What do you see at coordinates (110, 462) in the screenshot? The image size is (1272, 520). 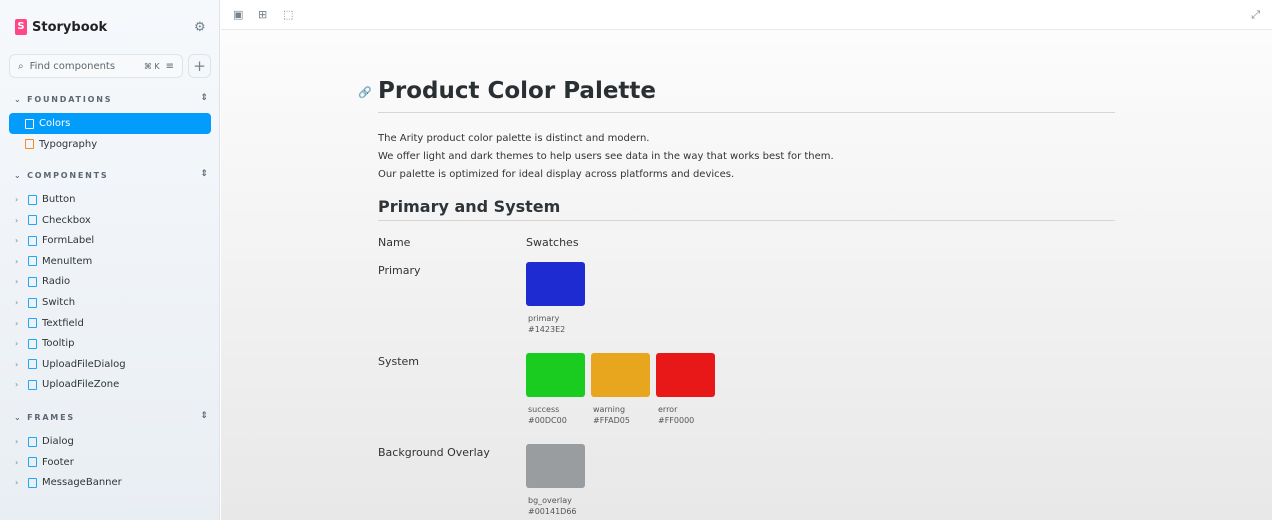 I see `sidebar-item-footer: › Footer` at bounding box center [110, 462].